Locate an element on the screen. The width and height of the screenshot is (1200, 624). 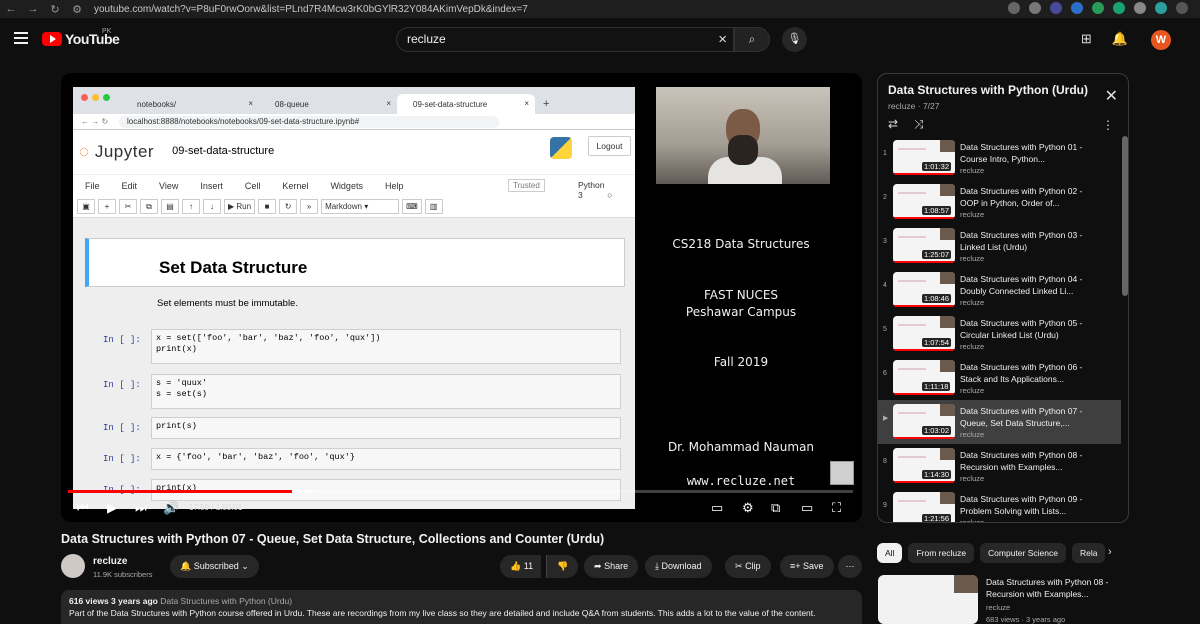
download-button: ⤓ Download is located at coordinates (678, 566).